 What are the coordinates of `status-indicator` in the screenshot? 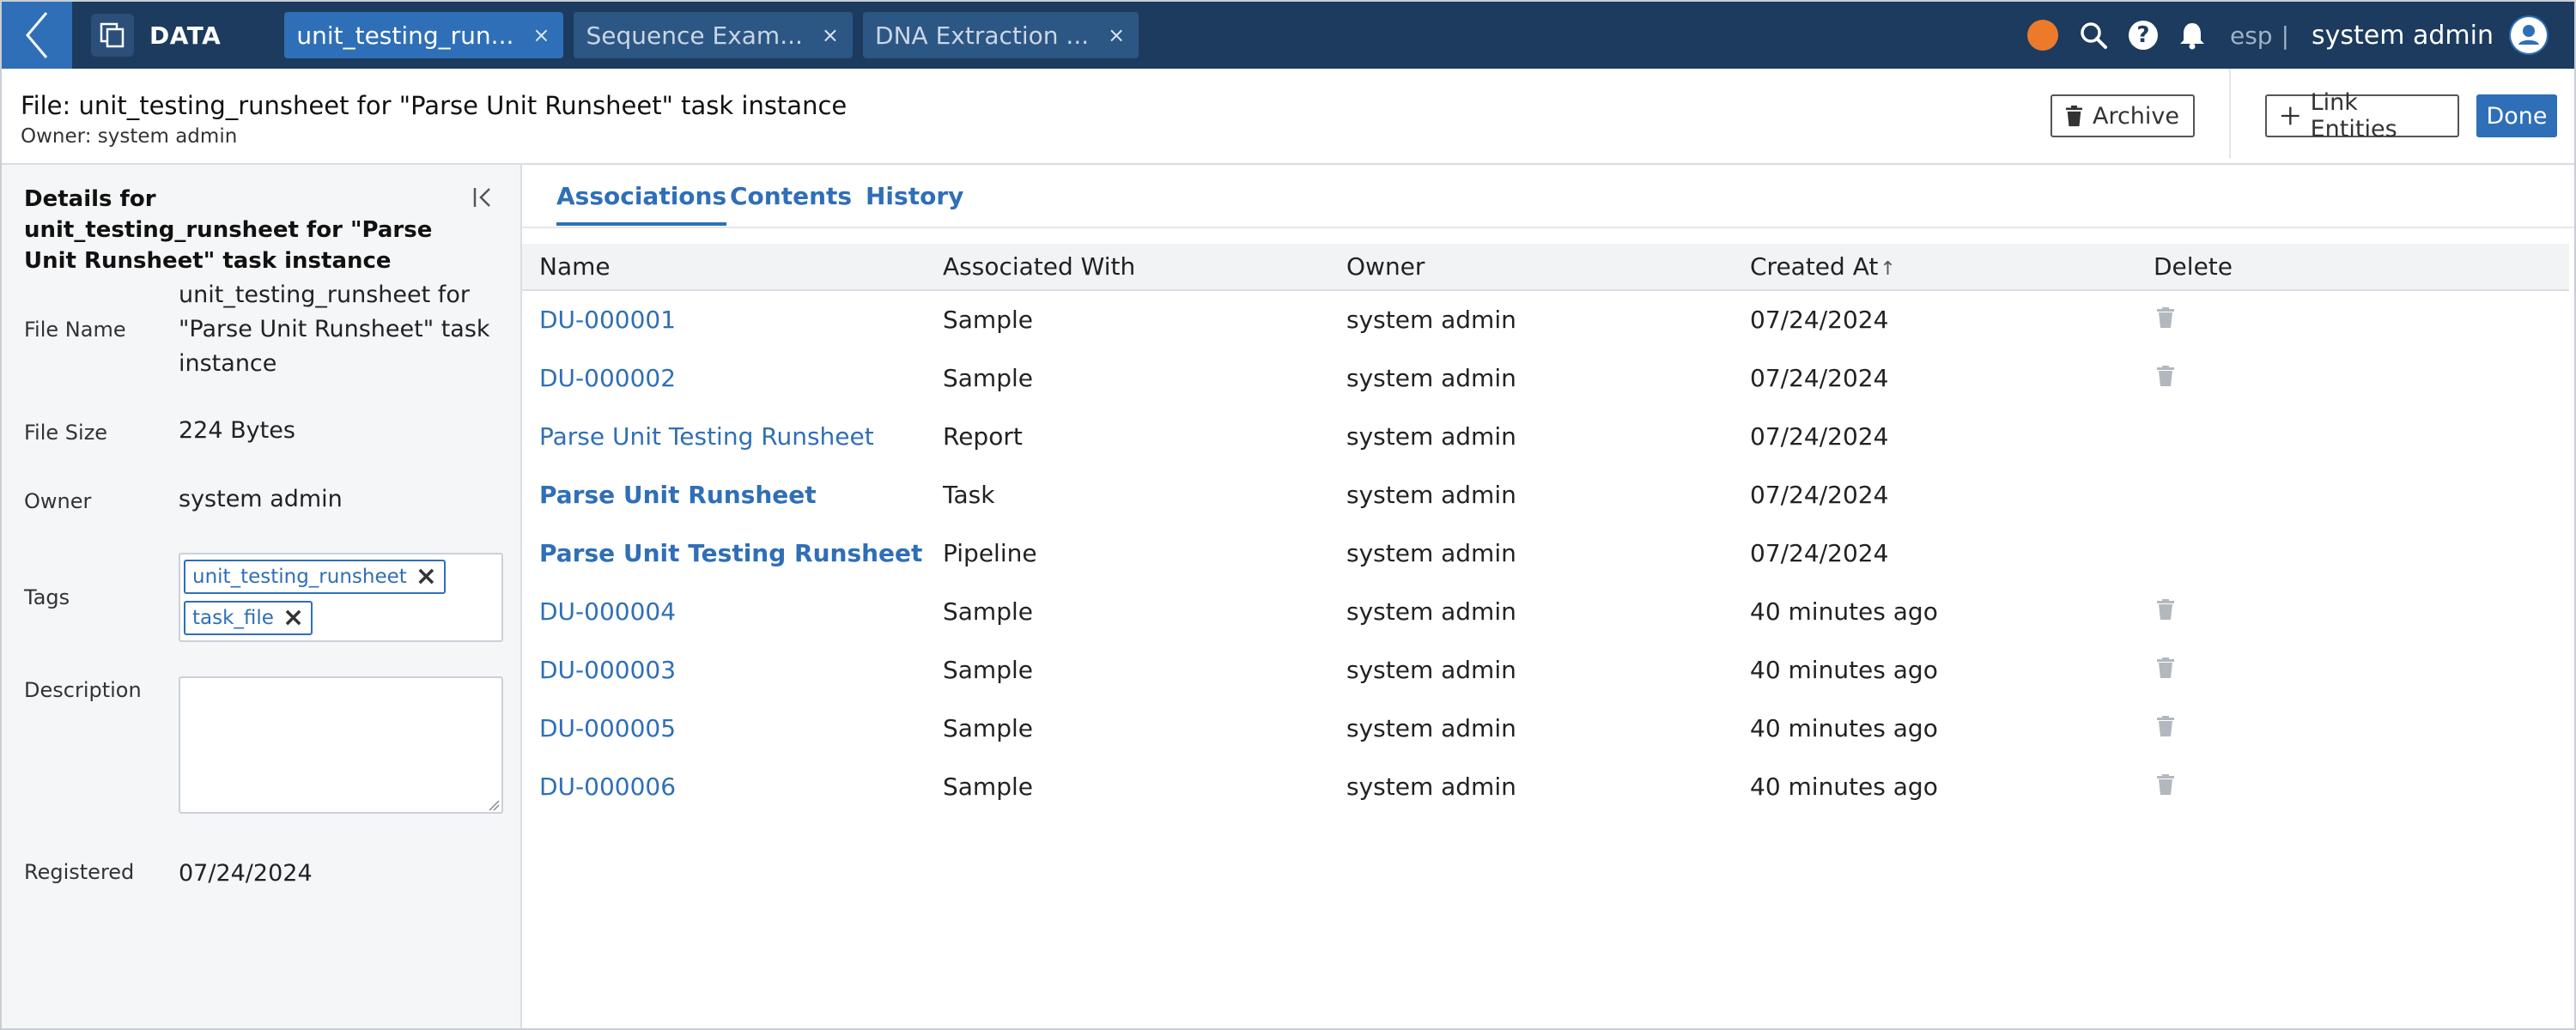 It's located at (2042, 35).